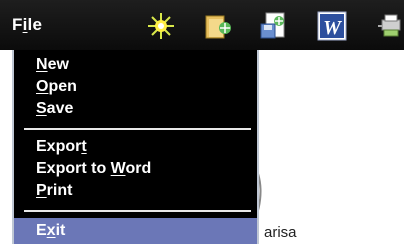 The width and height of the screenshot is (404, 244). I want to click on menu-item-new: New, so click(135, 64).